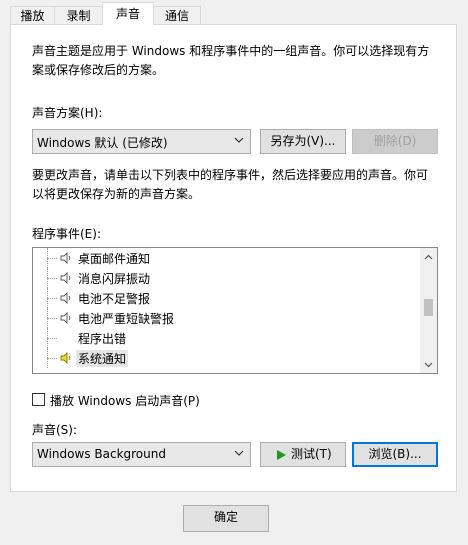  I want to click on tab-label: 声音, so click(127, 14).